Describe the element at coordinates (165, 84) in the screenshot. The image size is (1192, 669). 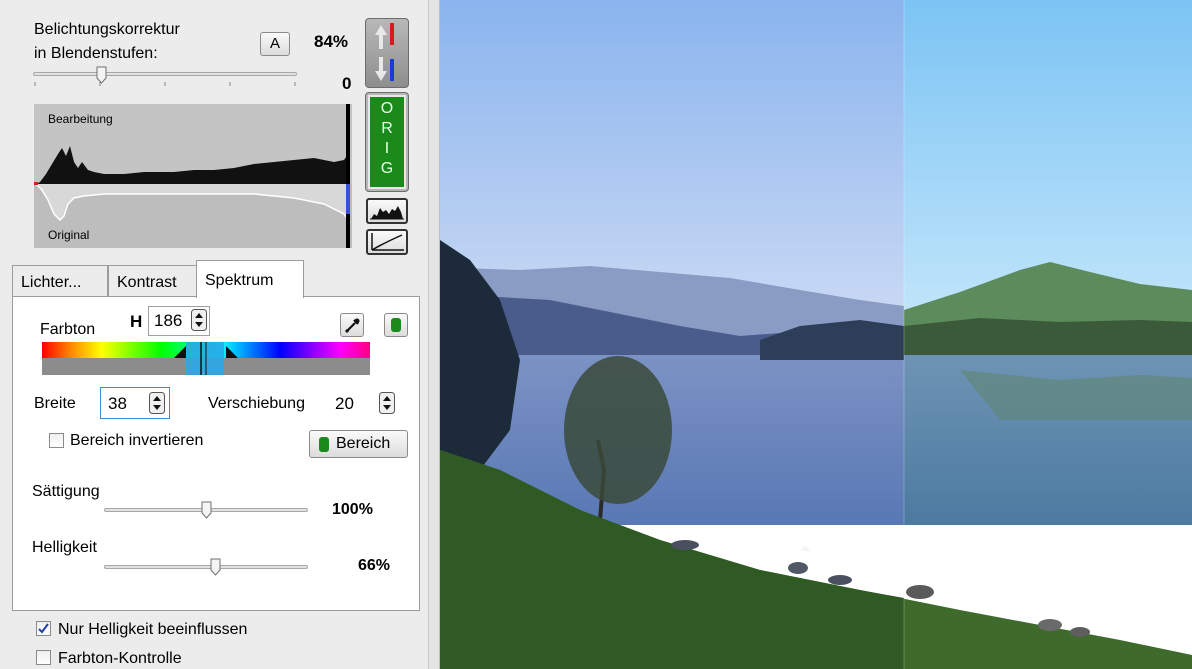
I see `exposure-slider-ticks` at that location.